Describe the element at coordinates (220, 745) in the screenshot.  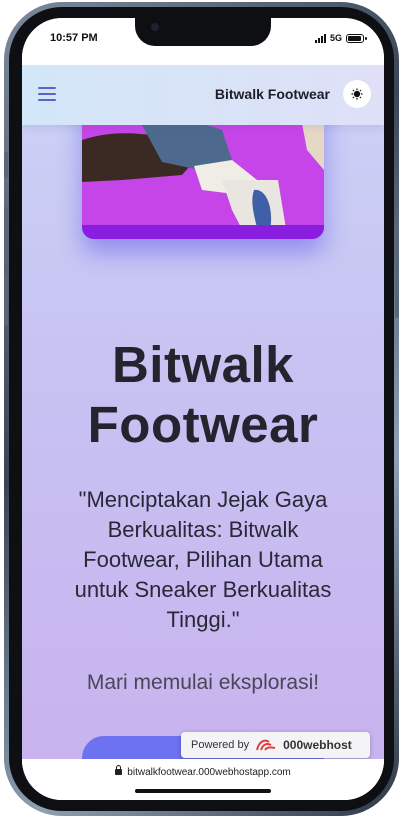
I see `powered-by-label: Powered by` at that location.